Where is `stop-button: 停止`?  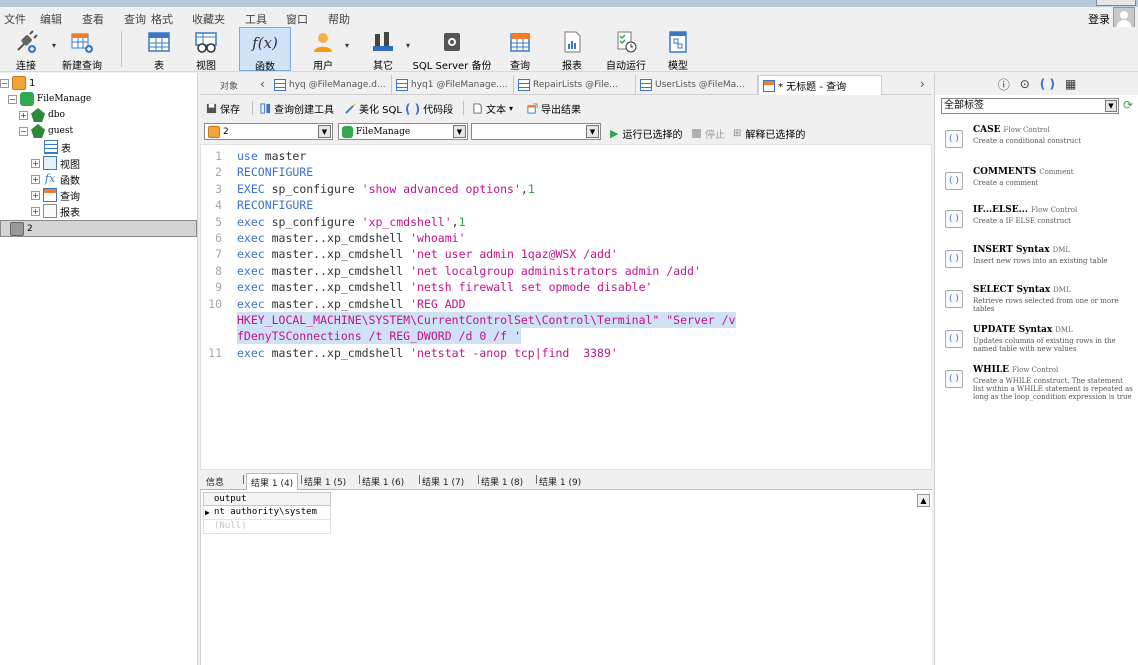 stop-button: 停止 is located at coordinates (708, 133).